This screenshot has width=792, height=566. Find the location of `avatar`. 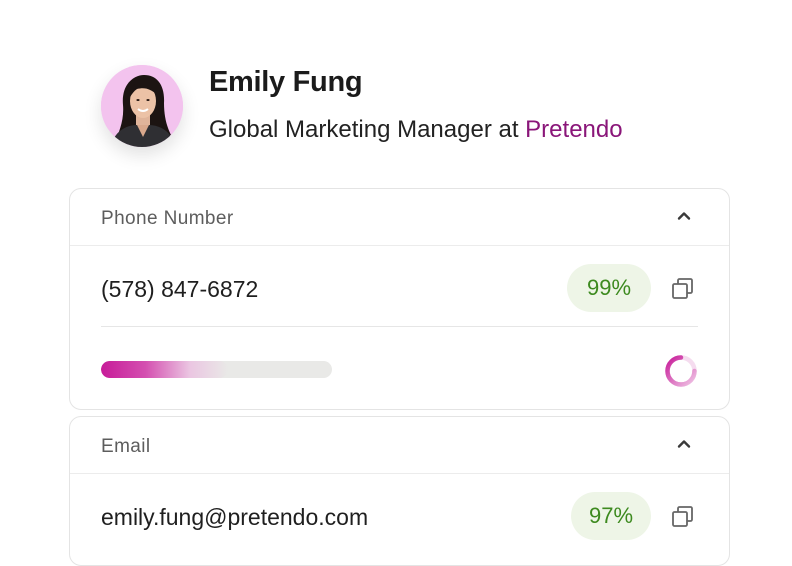

avatar is located at coordinates (142, 106).